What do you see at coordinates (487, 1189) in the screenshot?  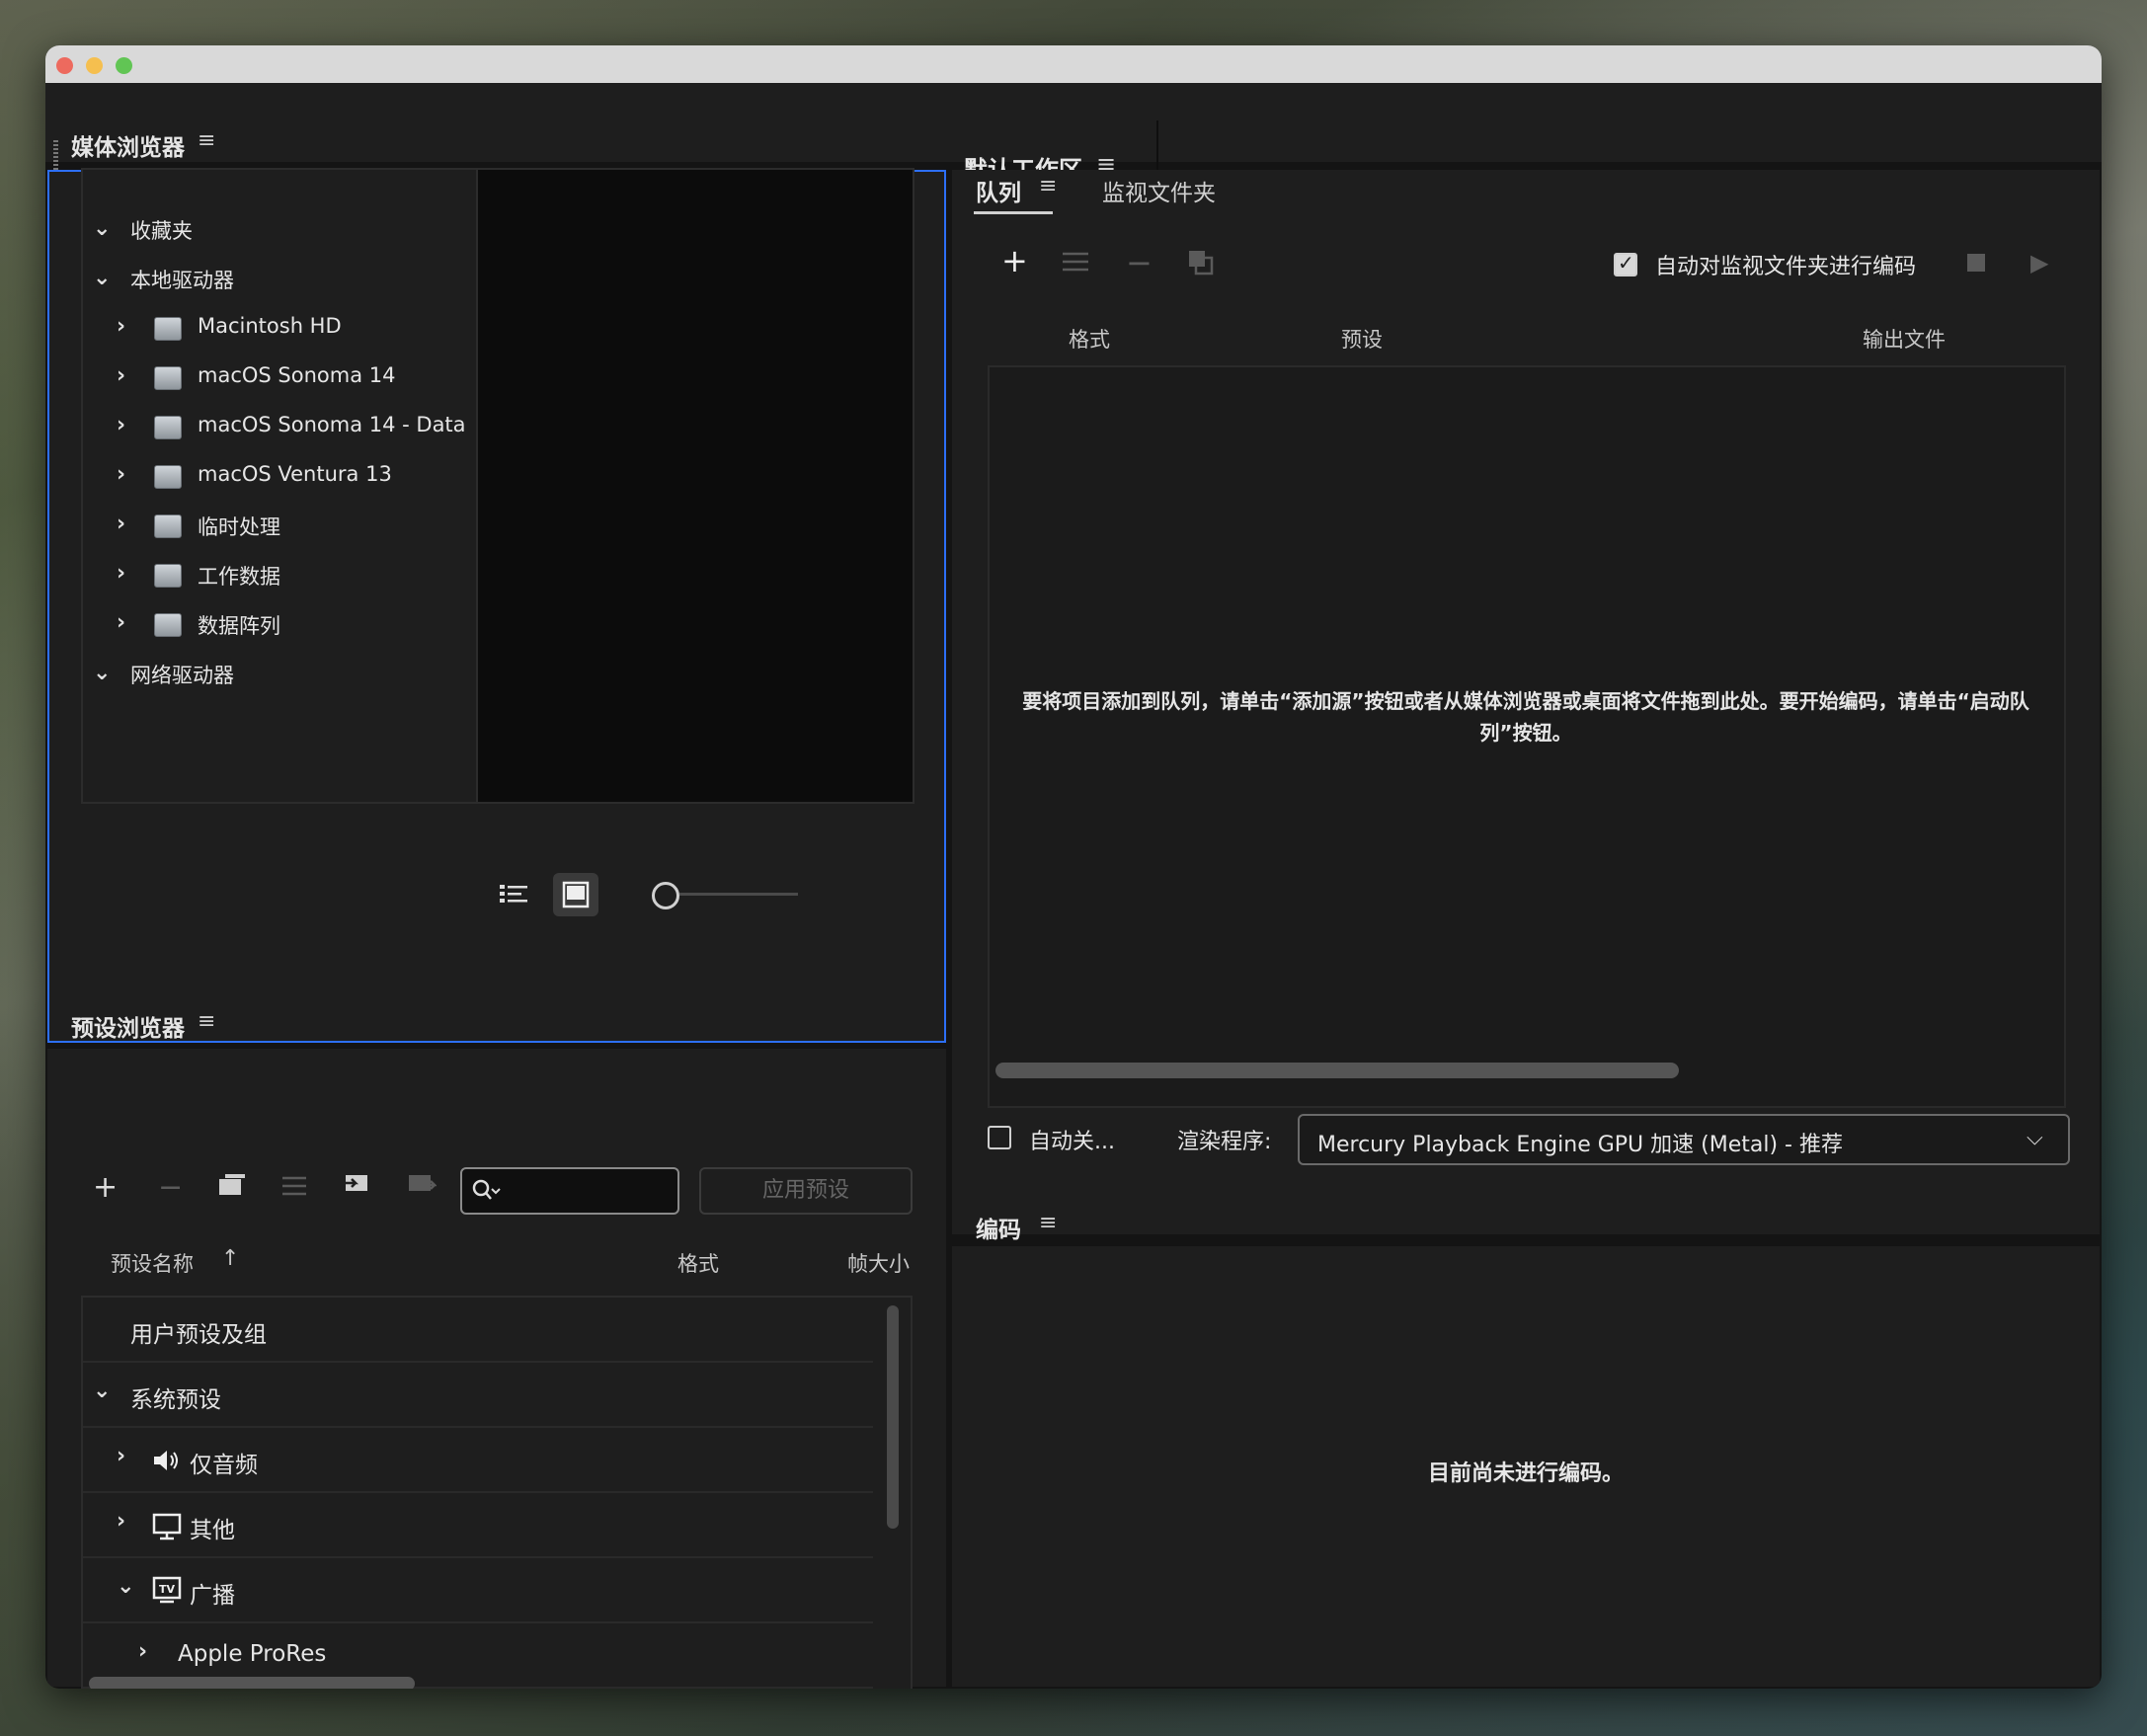 I see `search-icon` at bounding box center [487, 1189].